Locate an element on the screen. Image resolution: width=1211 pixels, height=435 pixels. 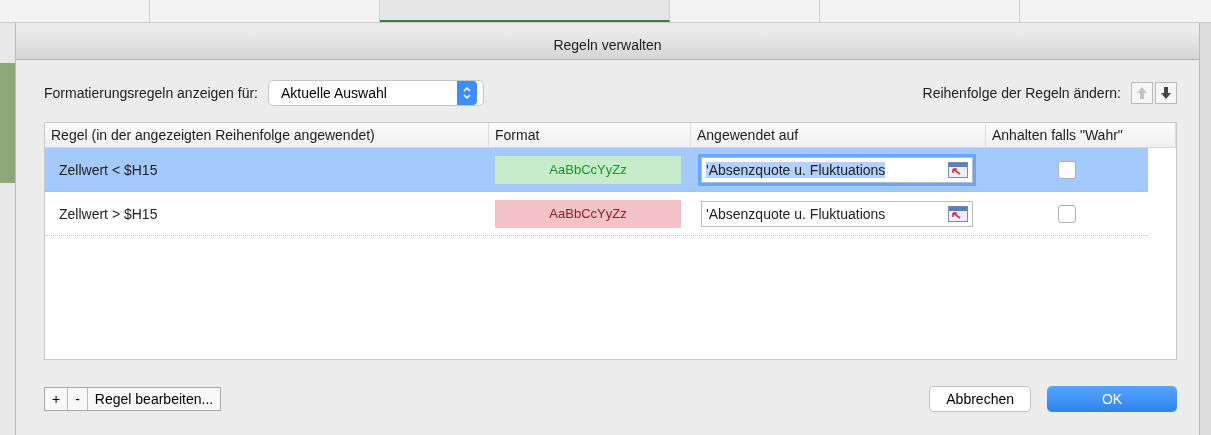
rule-cell-text: Zellwert < $H15 is located at coordinates (108, 170).